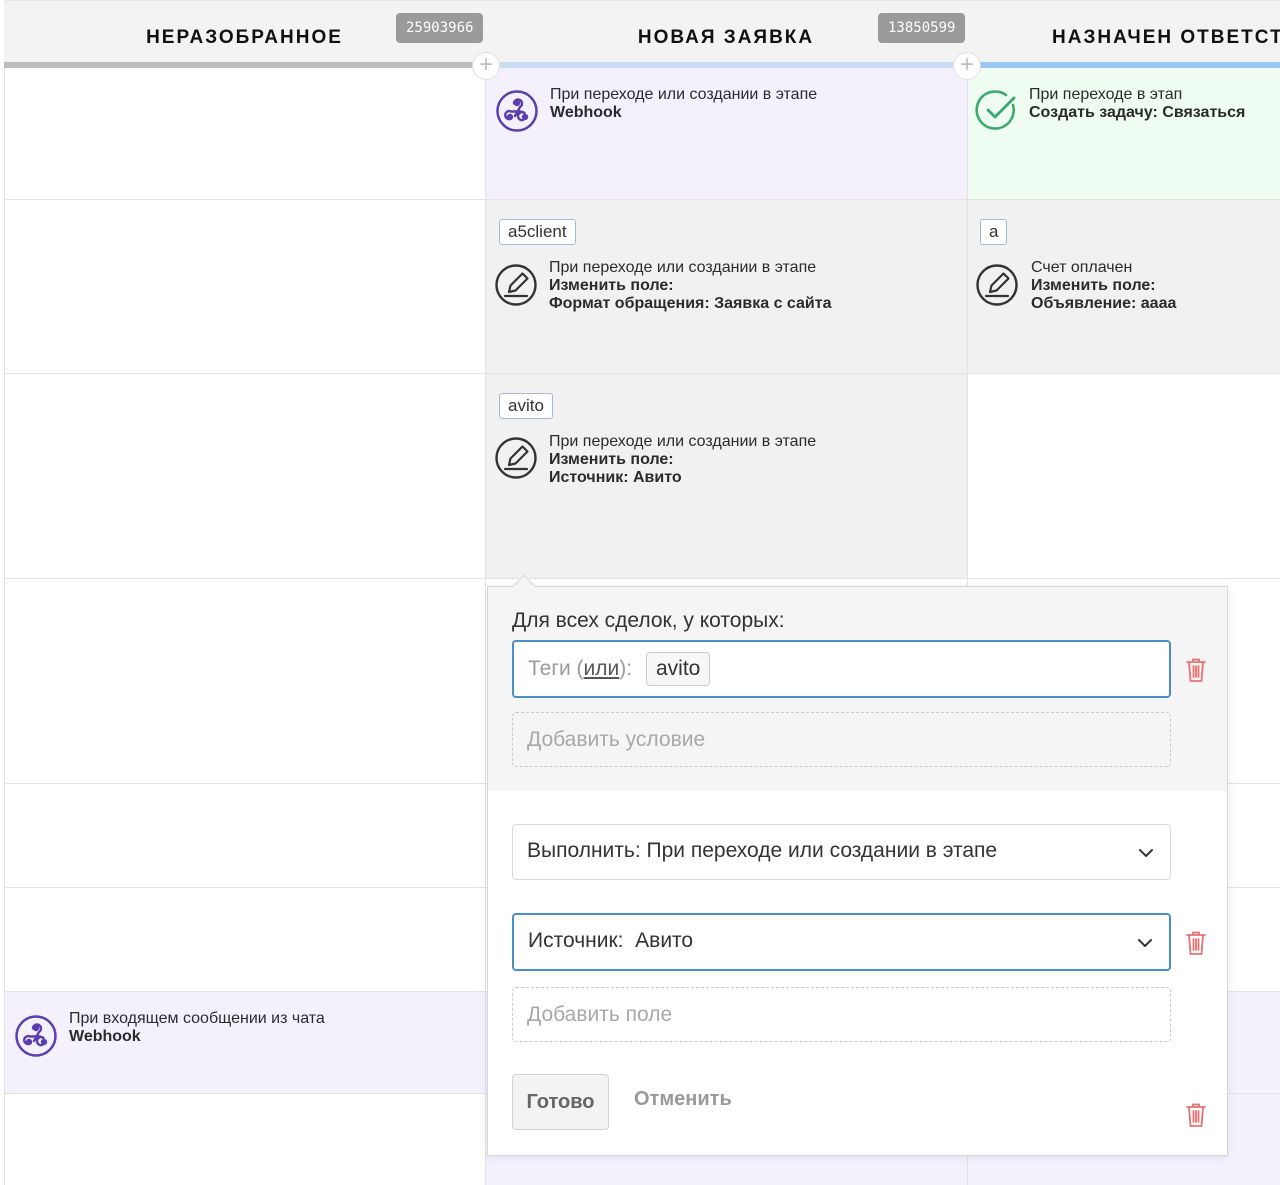  What do you see at coordinates (726, 34) in the screenshot?
I see `column-header-new-request: НОВАЯ ЗАЯВКА 13850599` at bounding box center [726, 34].